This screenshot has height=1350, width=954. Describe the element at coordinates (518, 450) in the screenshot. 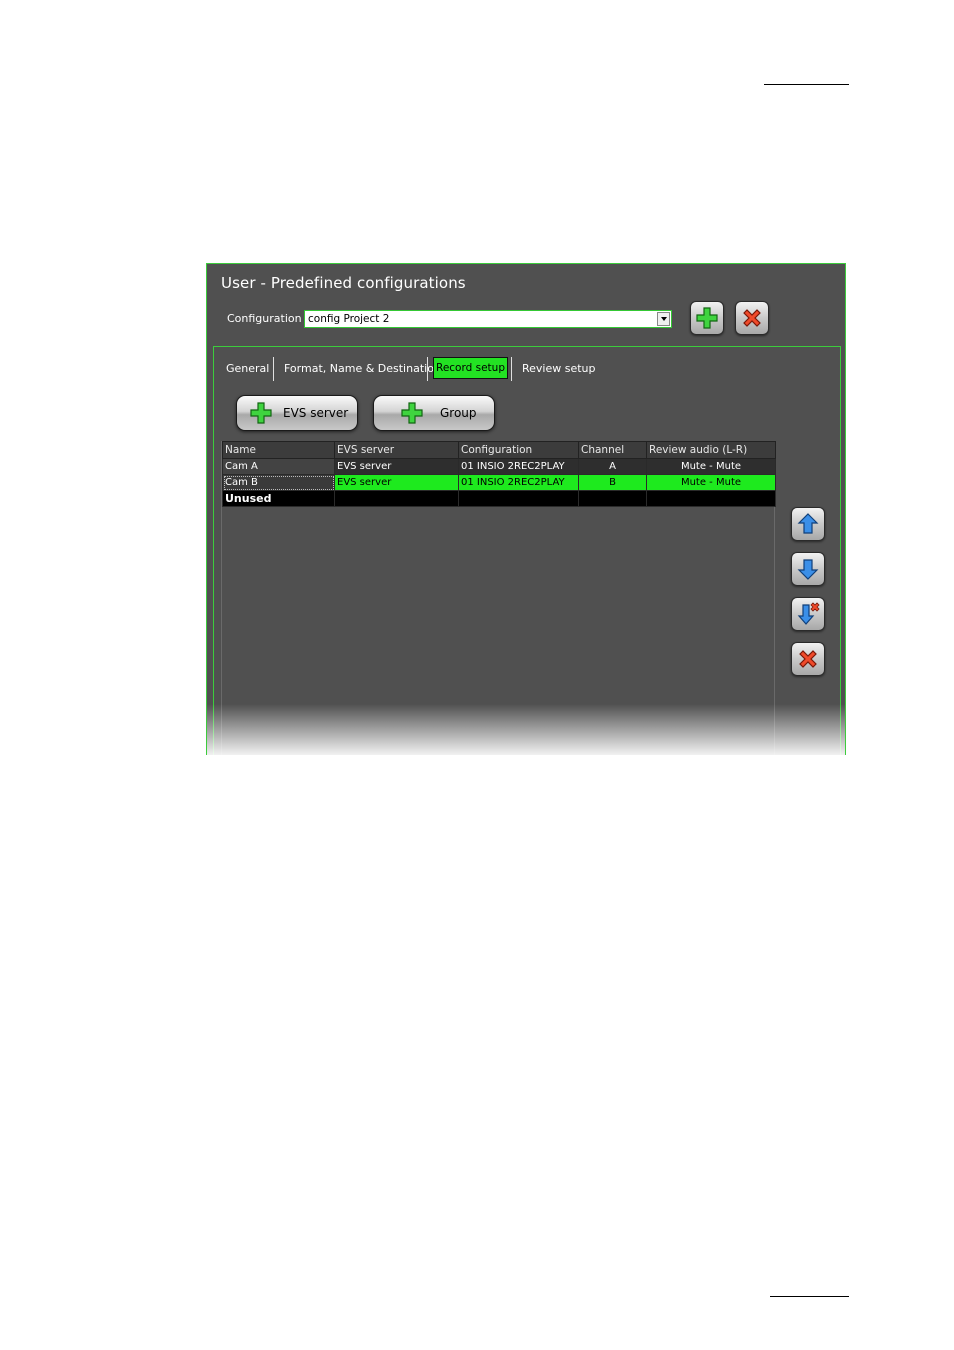

I see `column-header-configuration: Configuration` at that location.